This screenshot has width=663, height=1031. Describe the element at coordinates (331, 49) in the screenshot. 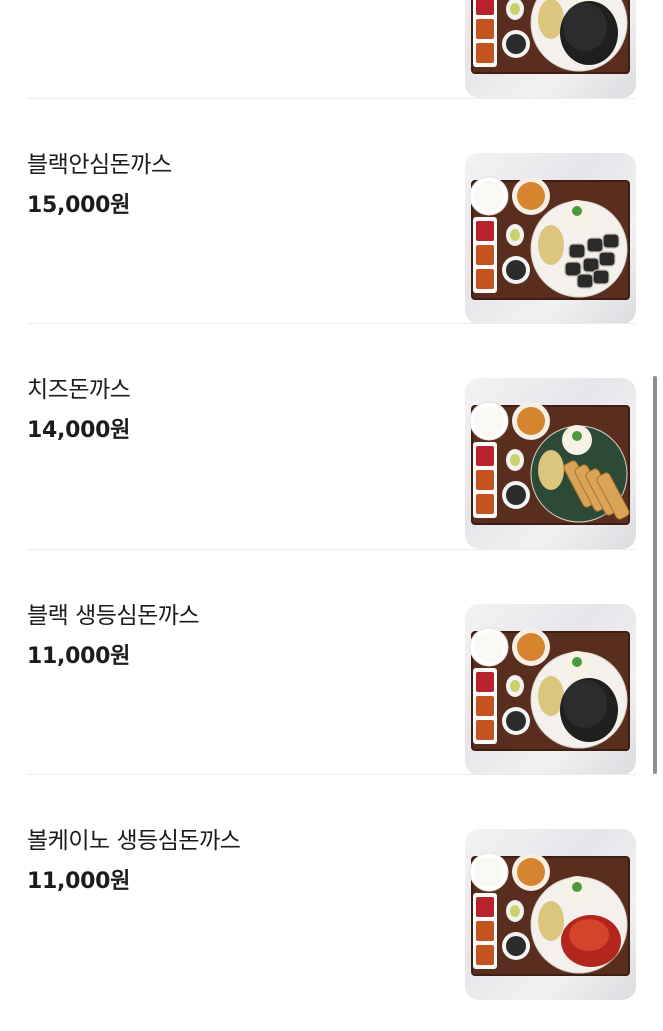

I see `menu-item: 블랙토마호크돈까스 16,000원` at that location.